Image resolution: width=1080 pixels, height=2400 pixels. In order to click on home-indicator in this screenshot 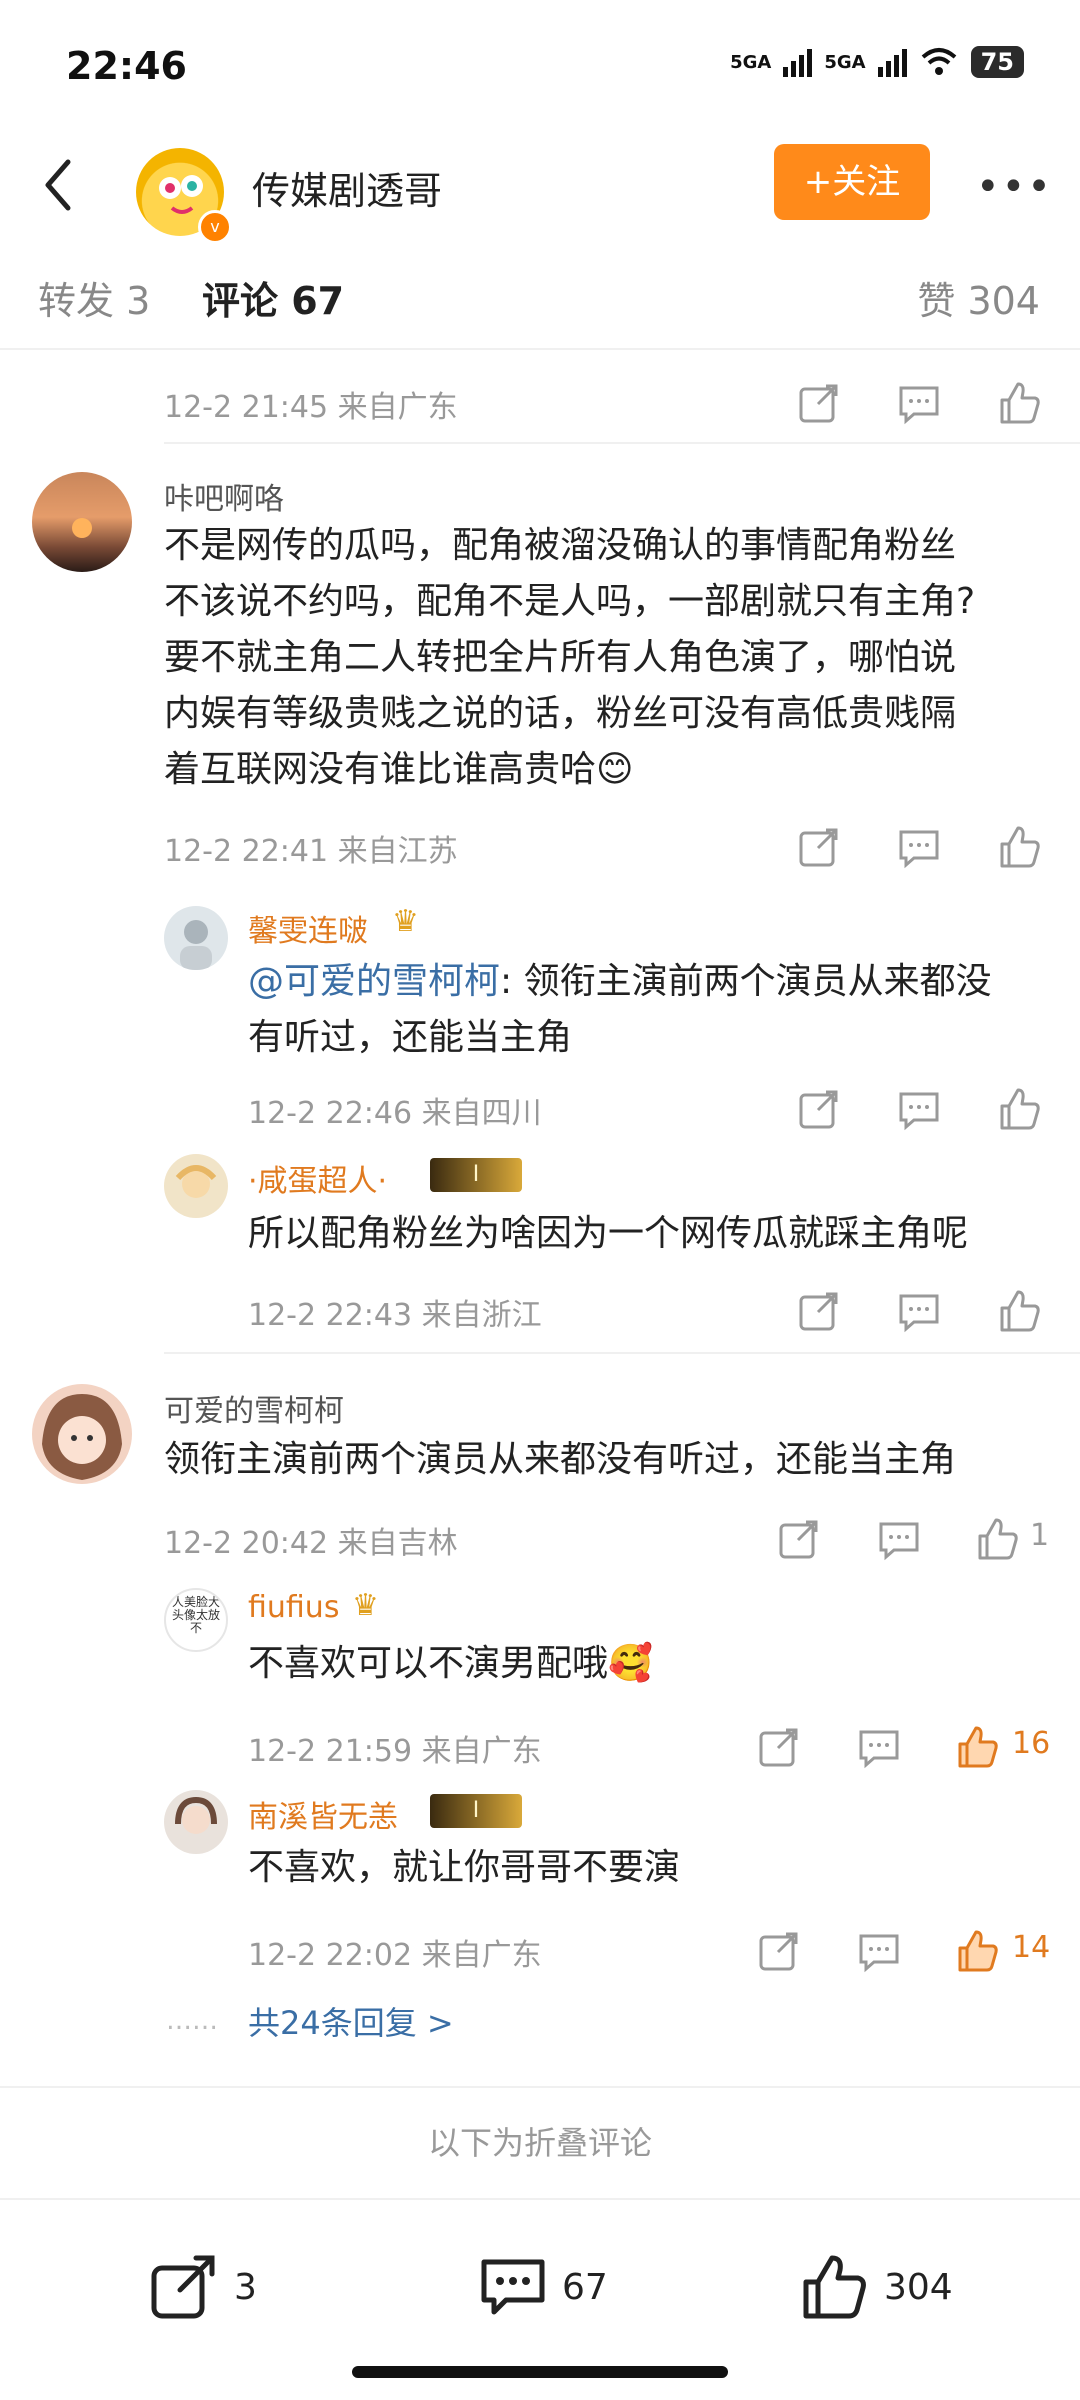, I will do `click(540, 2372)`.